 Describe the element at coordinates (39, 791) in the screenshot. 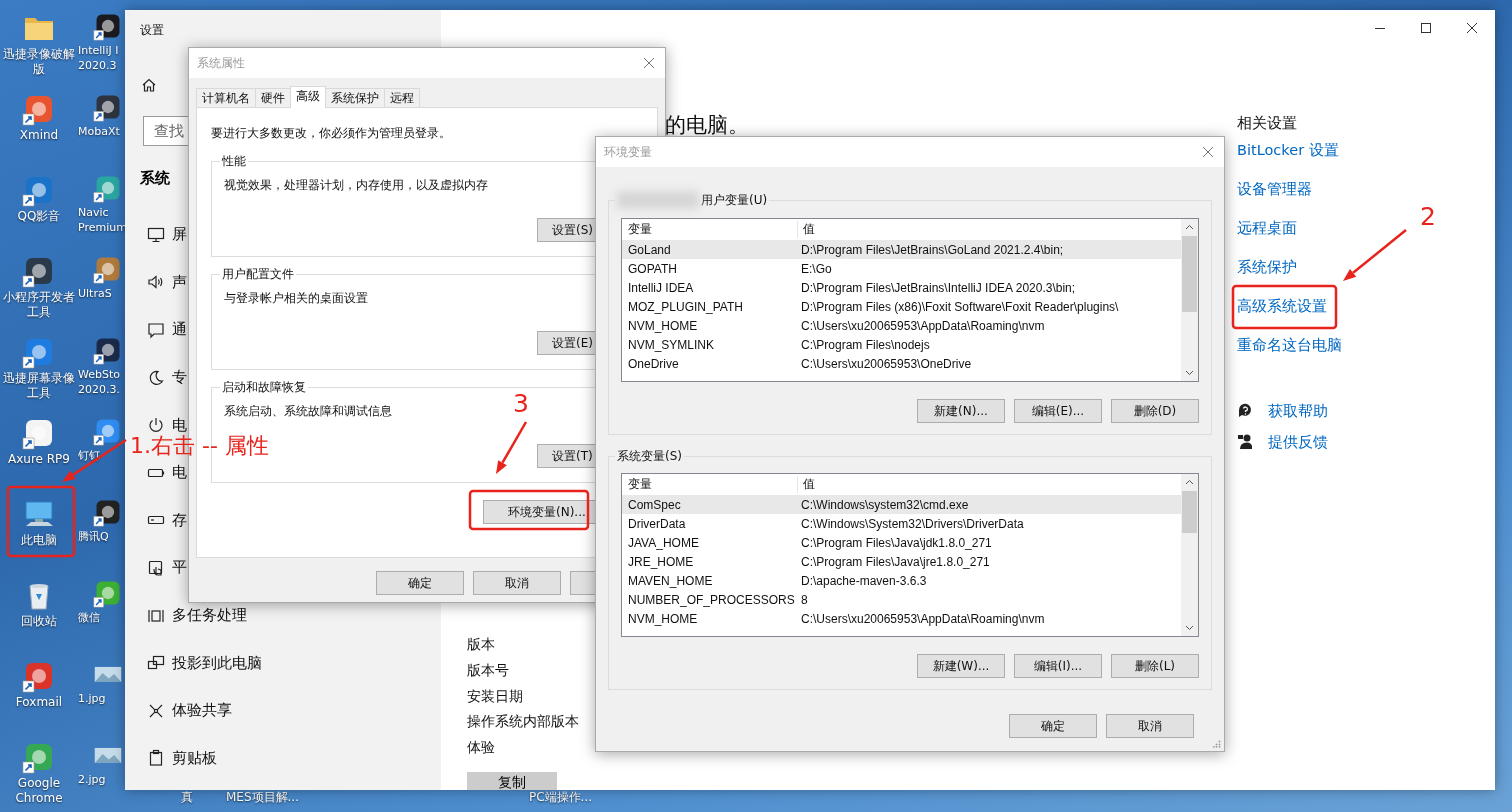

I see `desktop-icon-label: Google Chrome` at that location.